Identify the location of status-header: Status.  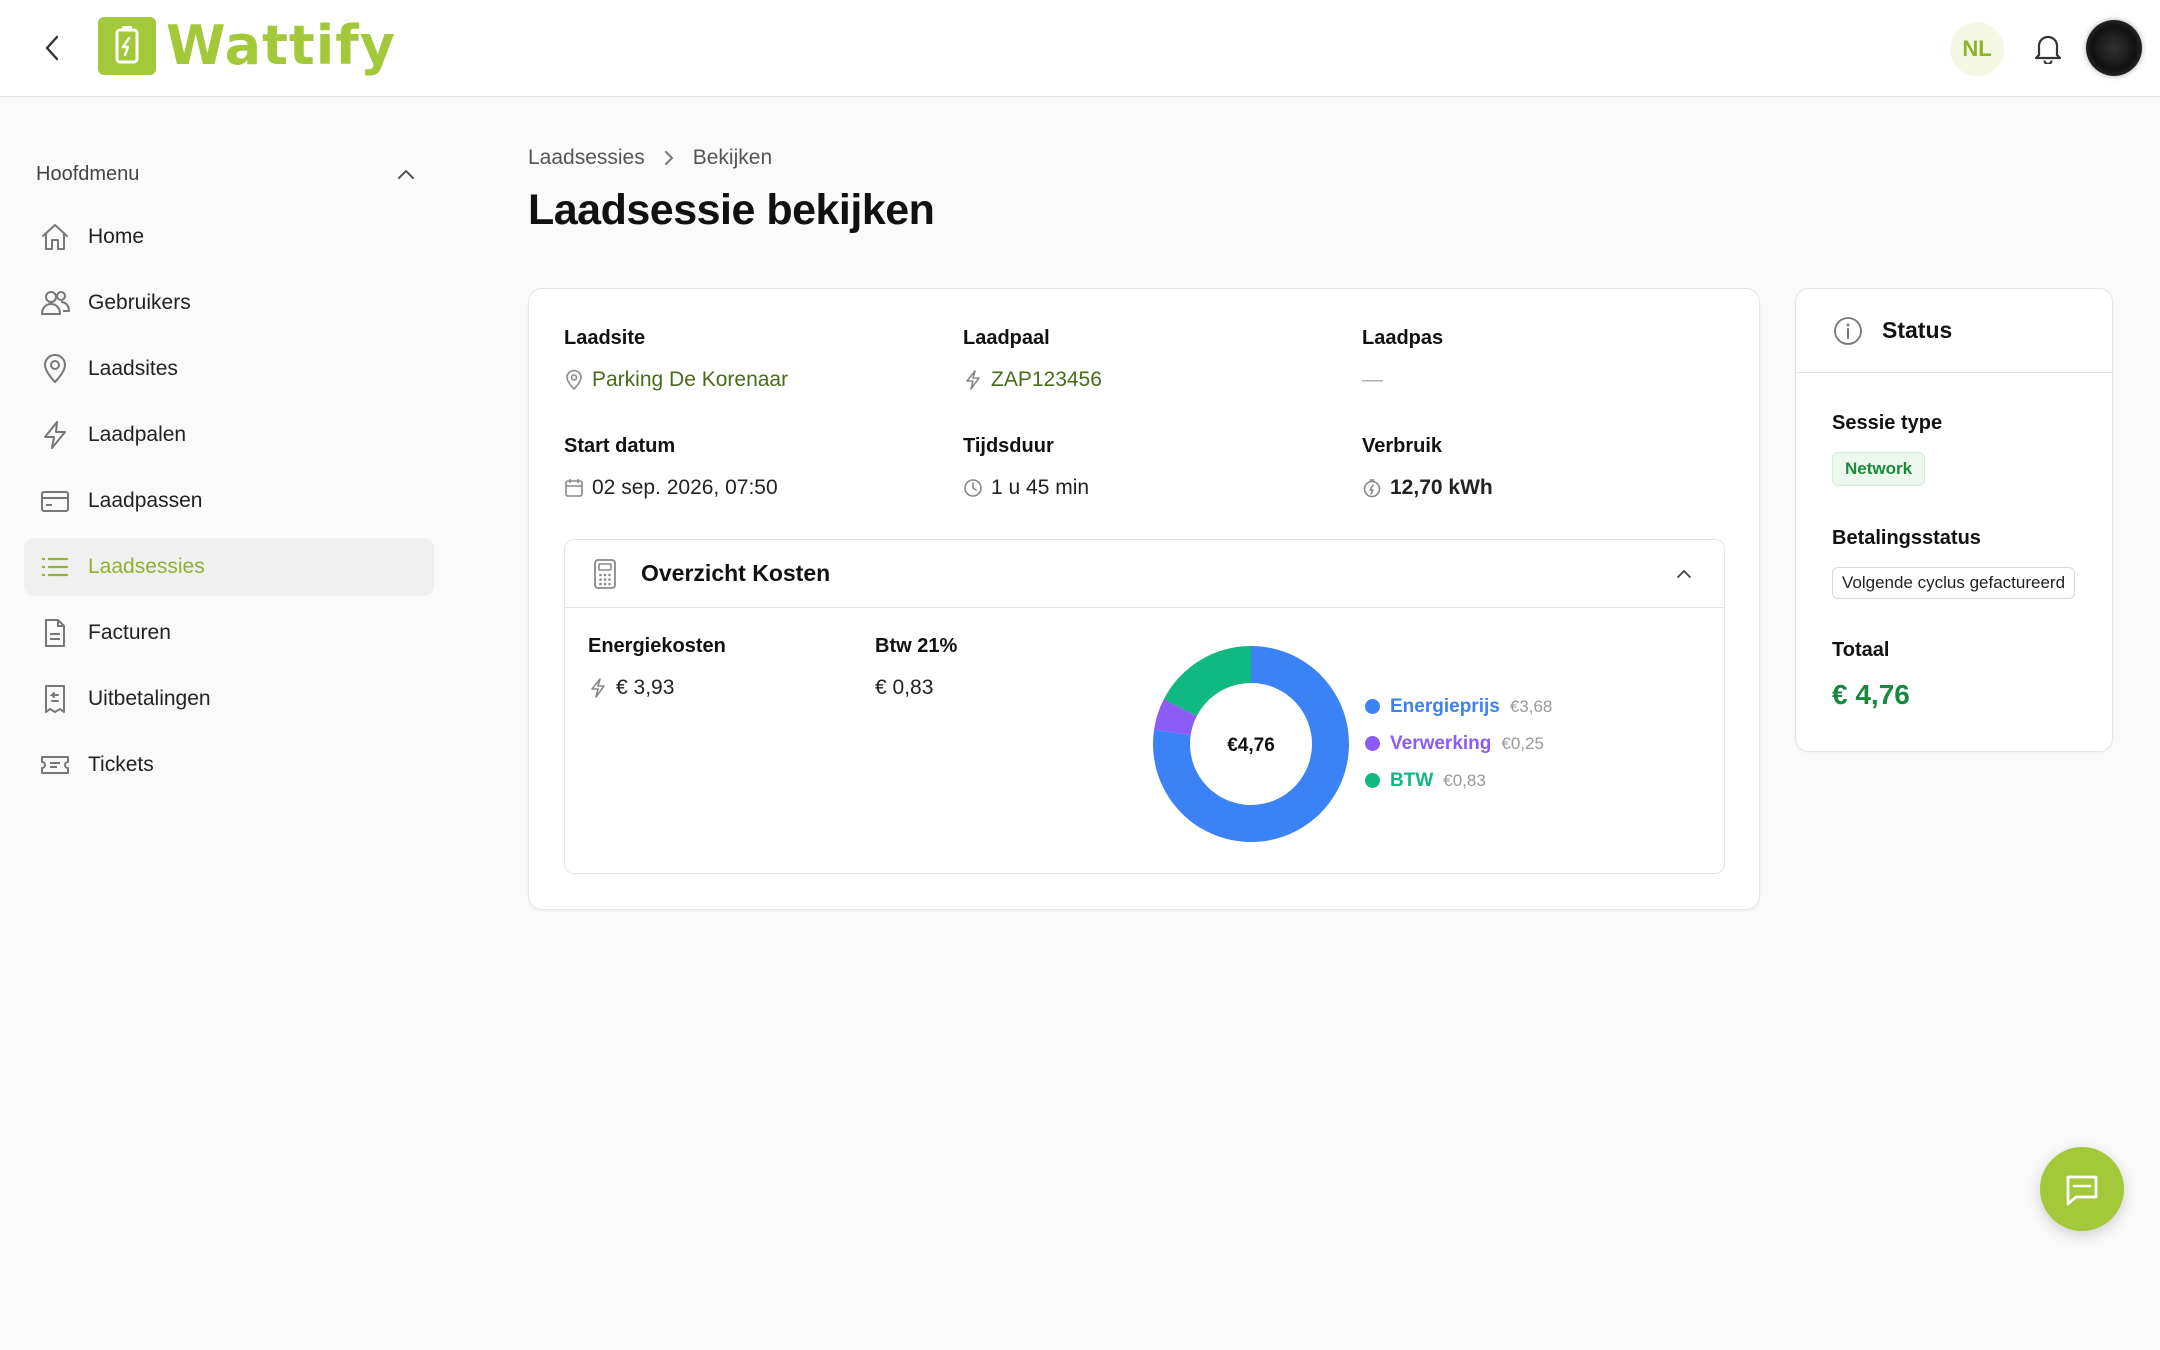
(1954, 331).